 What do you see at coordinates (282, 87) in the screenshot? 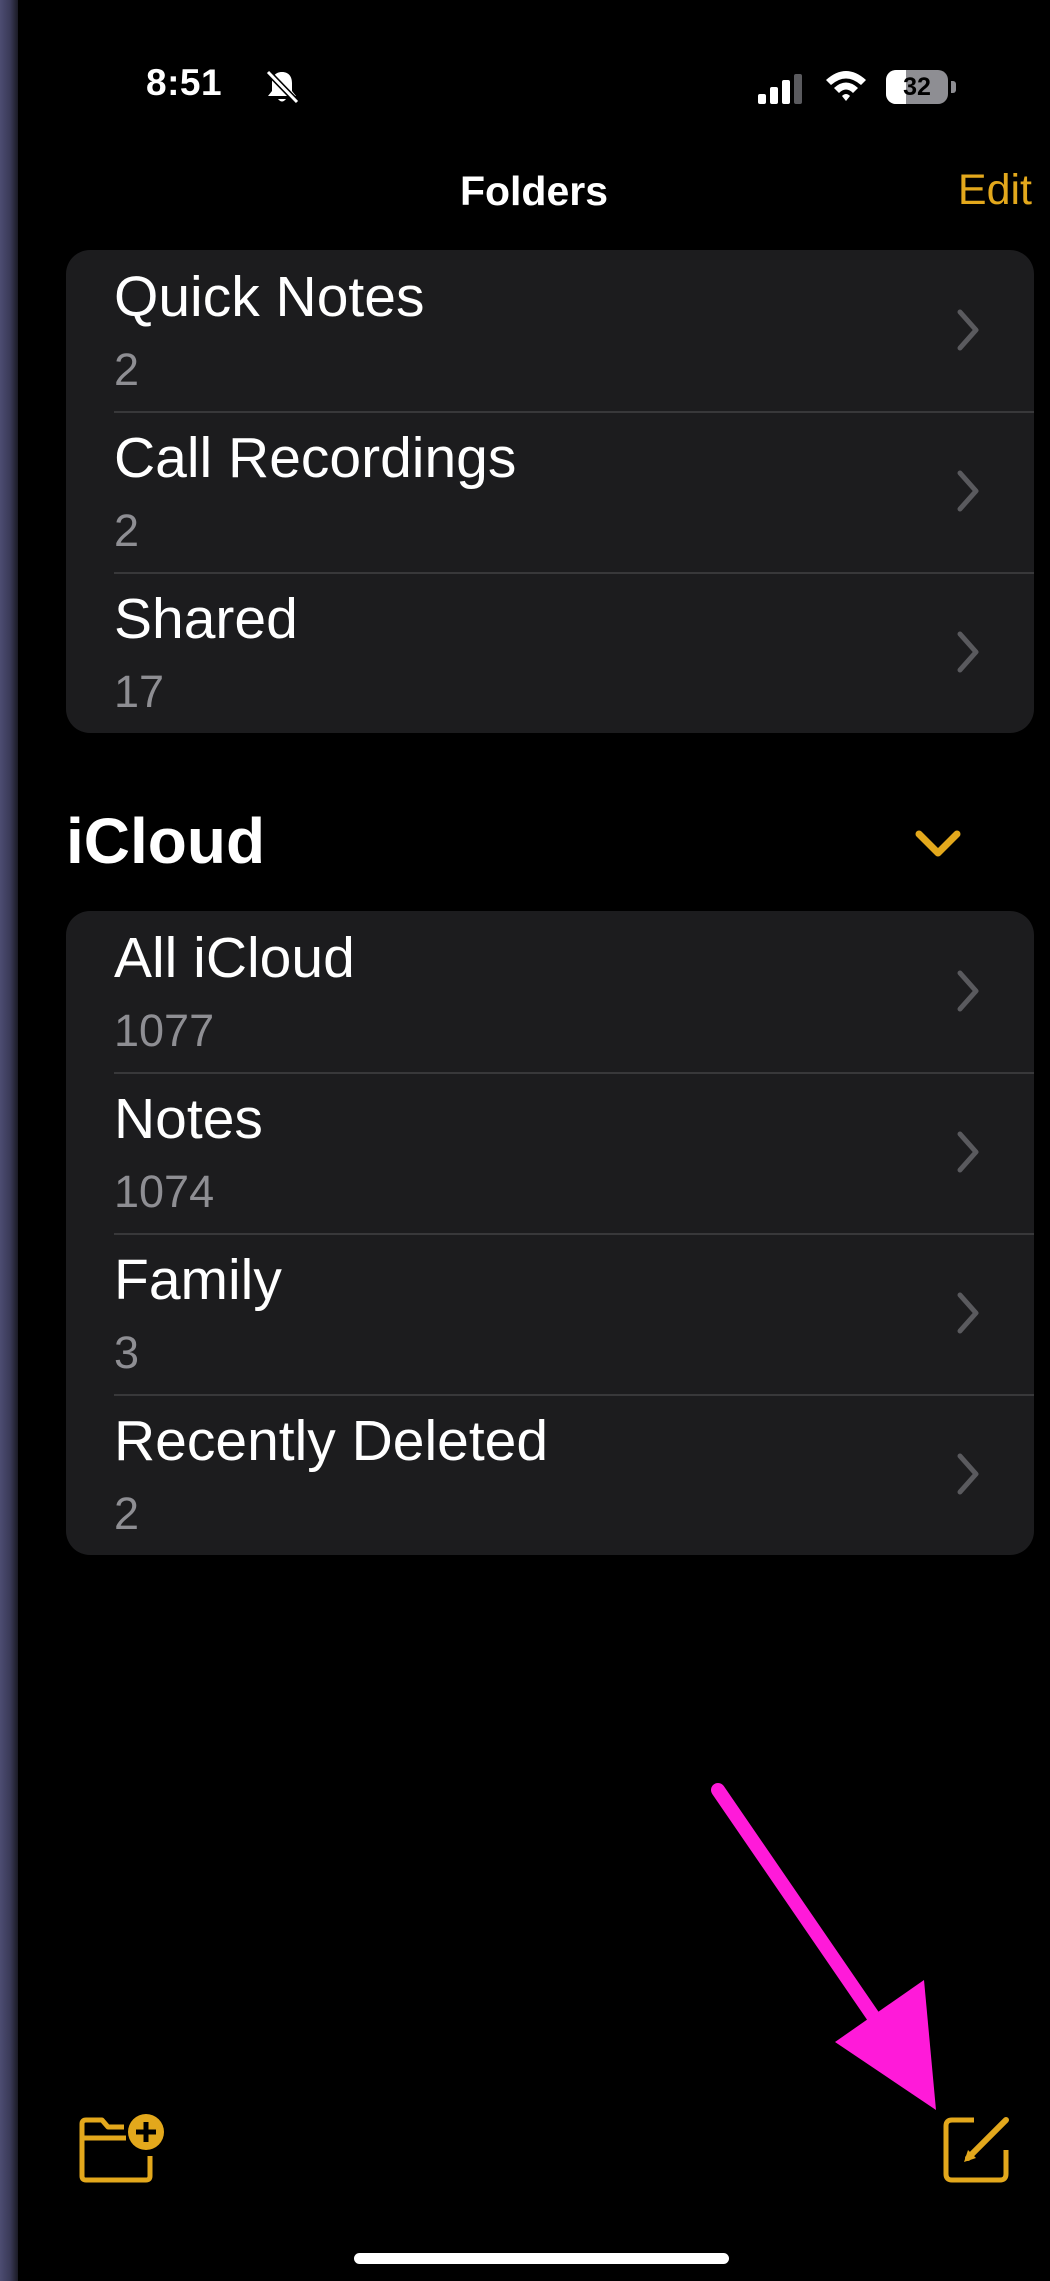
I see `bell-slash-icon` at bounding box center [282, 87].